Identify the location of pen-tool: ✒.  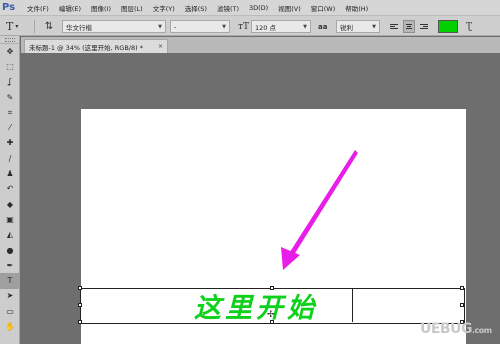
(10, 265).